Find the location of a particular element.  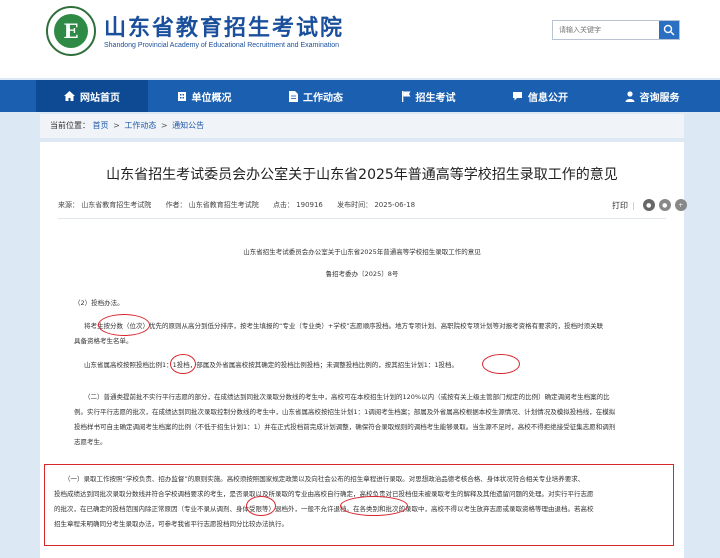

nav-item-news: 工作动态 is located at coordinates (316, 96).